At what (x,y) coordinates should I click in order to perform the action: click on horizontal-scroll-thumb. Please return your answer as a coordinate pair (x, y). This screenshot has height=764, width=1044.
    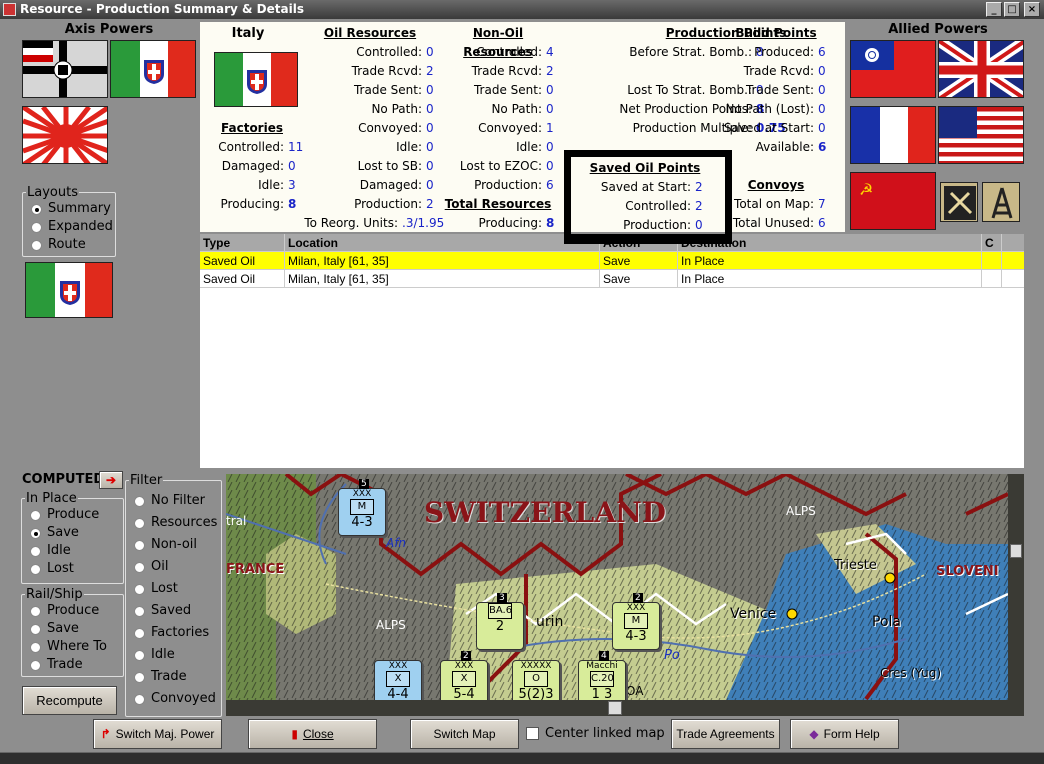
    Looking at the image, I should click on (615, 708).